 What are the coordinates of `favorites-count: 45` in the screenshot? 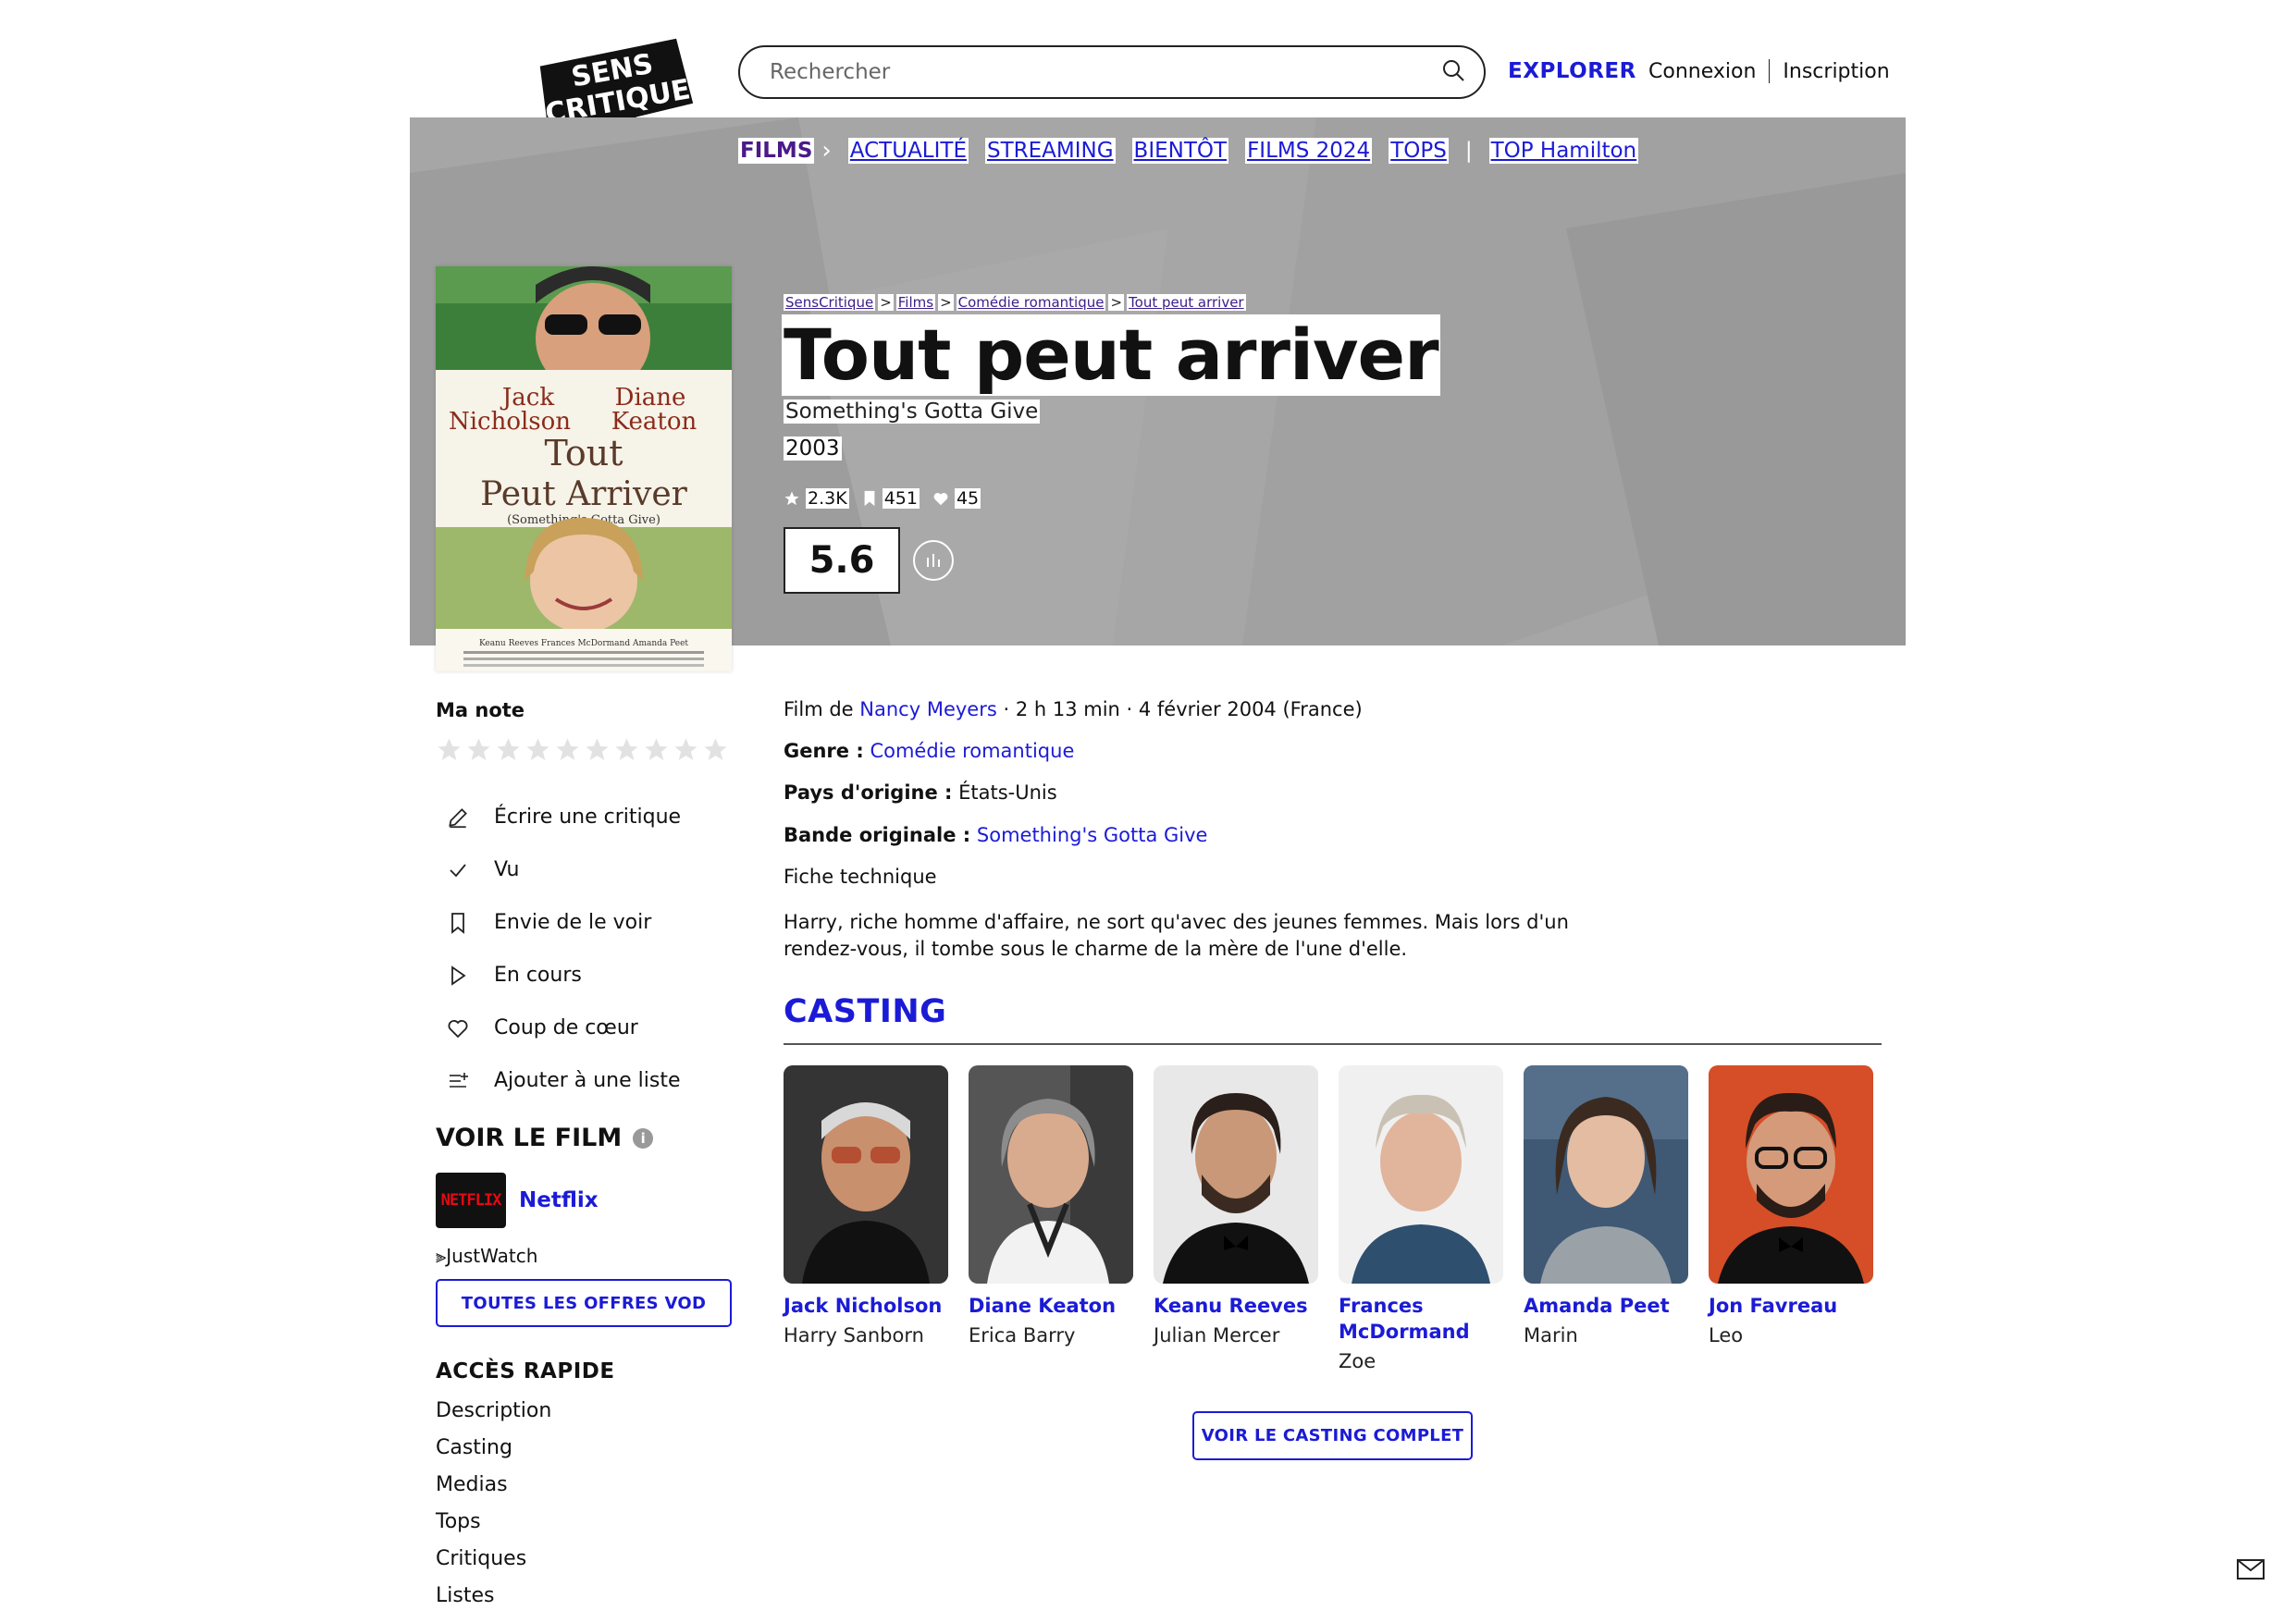 It's located at (956, 498).